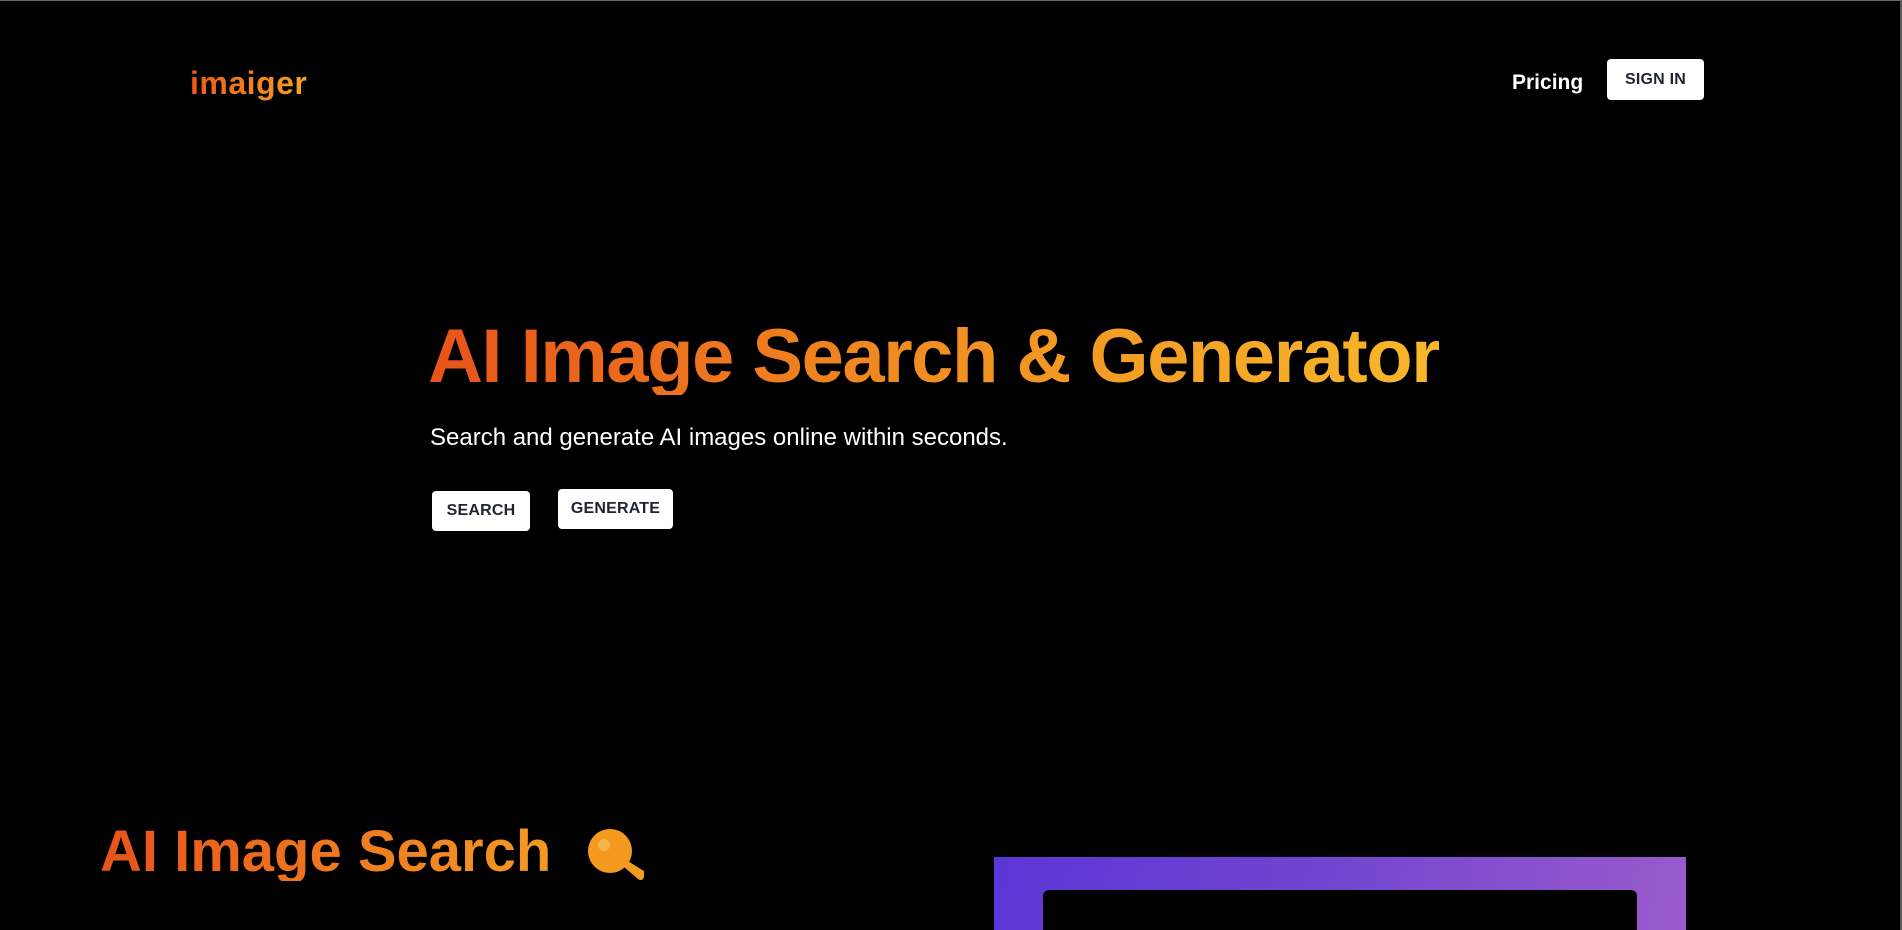  I want to click on hero-title: AI Image Search & Generator, so click(934, 356).